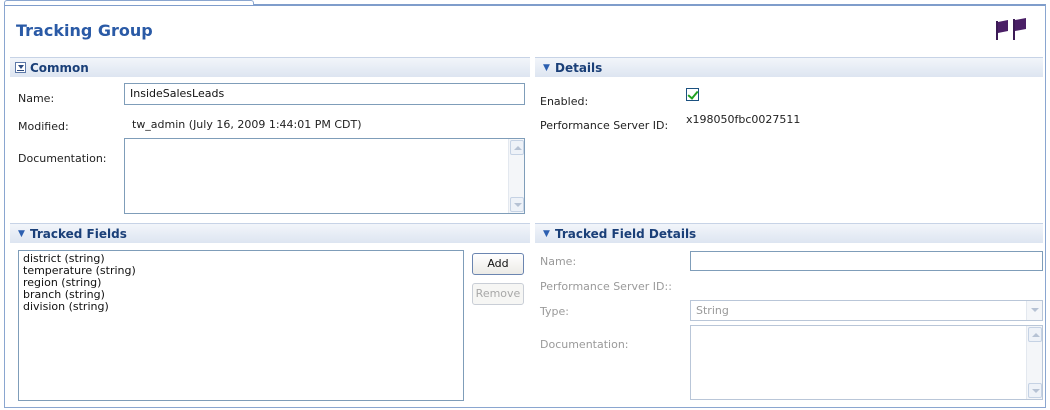 The image size is (1050, 410). Describe the element at coordinates (241, 307) in the screenshot. I see `list-item: division (string)` at that location.